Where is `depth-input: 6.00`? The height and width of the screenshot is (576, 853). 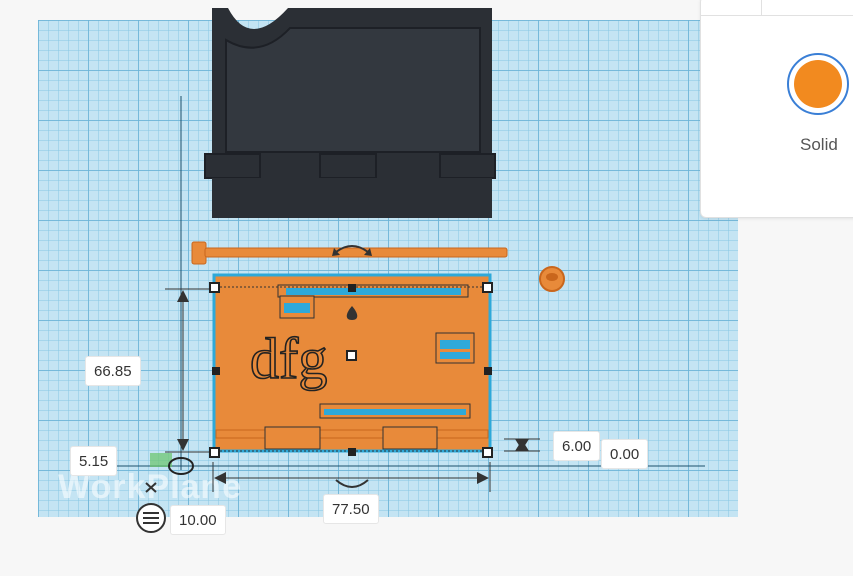 depth-input: 6.00 is located at coordinates (577, 446).